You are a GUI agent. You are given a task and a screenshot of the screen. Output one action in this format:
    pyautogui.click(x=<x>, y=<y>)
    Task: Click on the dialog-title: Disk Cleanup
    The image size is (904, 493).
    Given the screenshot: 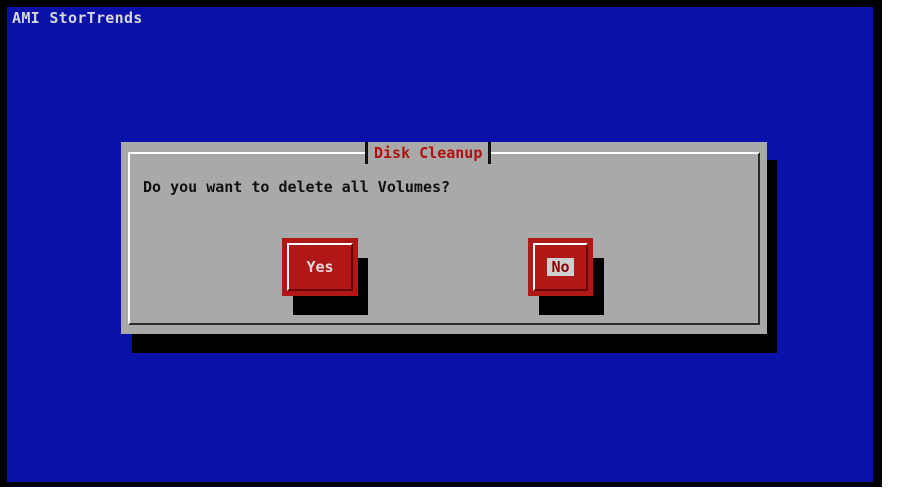 What is the action you would take?
    pyautogui.click(x=428, y=153)
    